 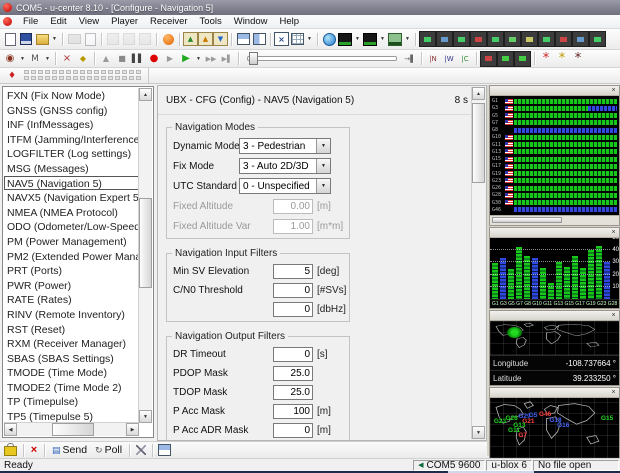 I want to click on select-dynamic-model: 3 - Pedestrian ▼, so click(x=285, y=146).